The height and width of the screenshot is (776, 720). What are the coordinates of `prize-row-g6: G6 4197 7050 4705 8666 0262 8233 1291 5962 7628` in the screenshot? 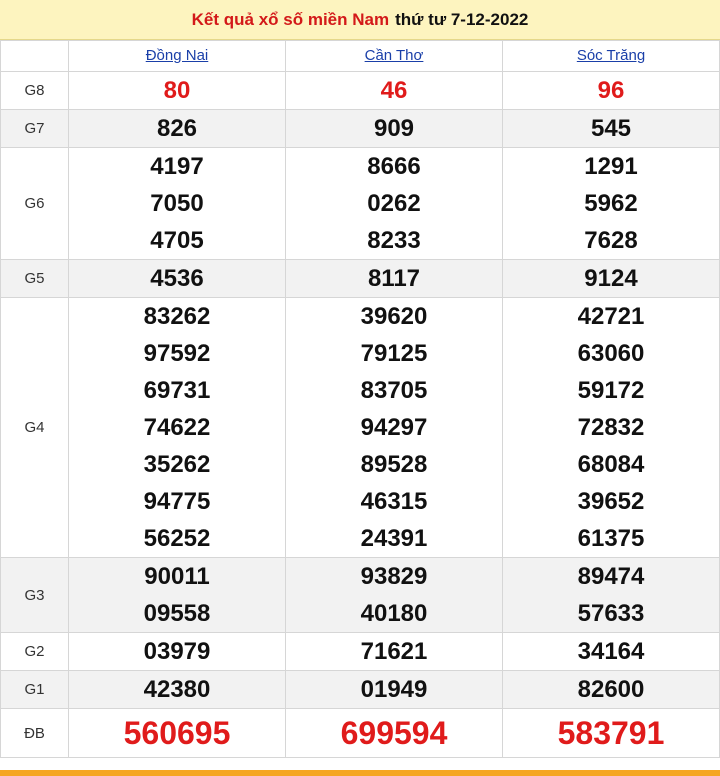 It's located at (360, 203).